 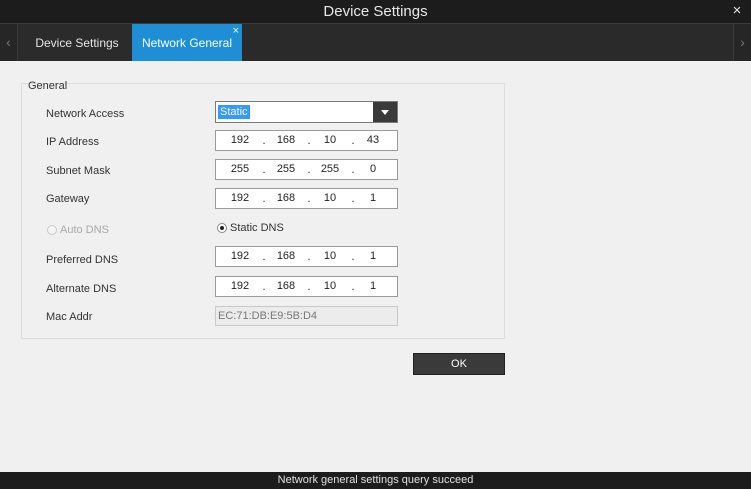 I want to click on subnet-octet-1: 255, so click(x=240, y=169).